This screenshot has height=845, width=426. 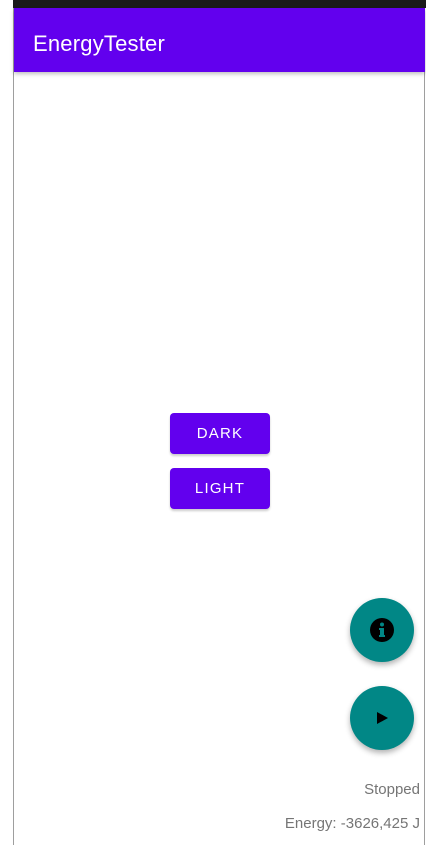 What do you see at coordinates (220, 488) in the screenshot?
I see `light-button: LIGHT` at bounding box center [220, 488].